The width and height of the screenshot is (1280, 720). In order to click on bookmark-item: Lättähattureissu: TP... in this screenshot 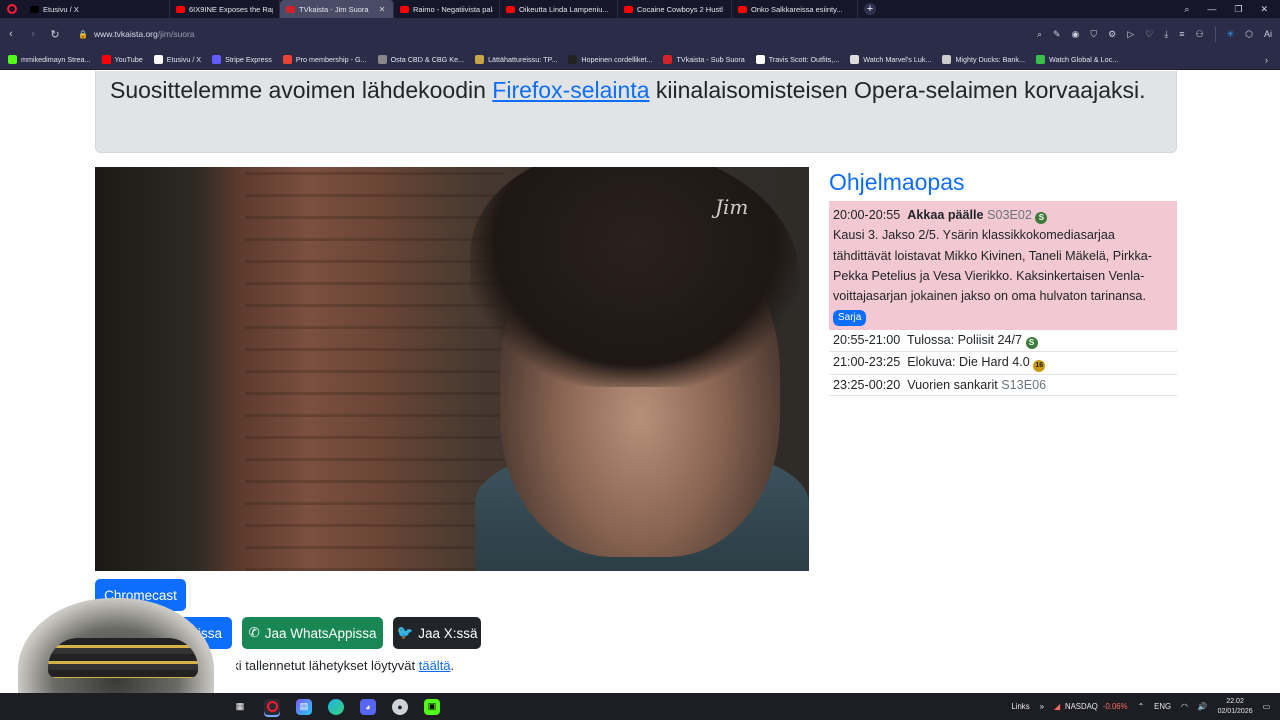, I will do `click(516, 59)`.